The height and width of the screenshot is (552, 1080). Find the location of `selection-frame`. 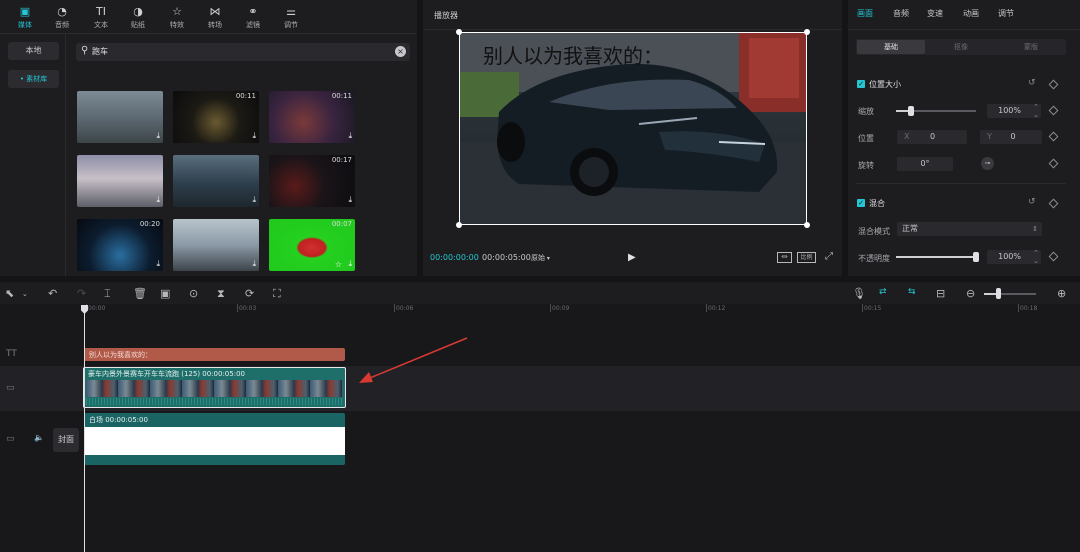

selection-frame is located at coordinates (633, 128).